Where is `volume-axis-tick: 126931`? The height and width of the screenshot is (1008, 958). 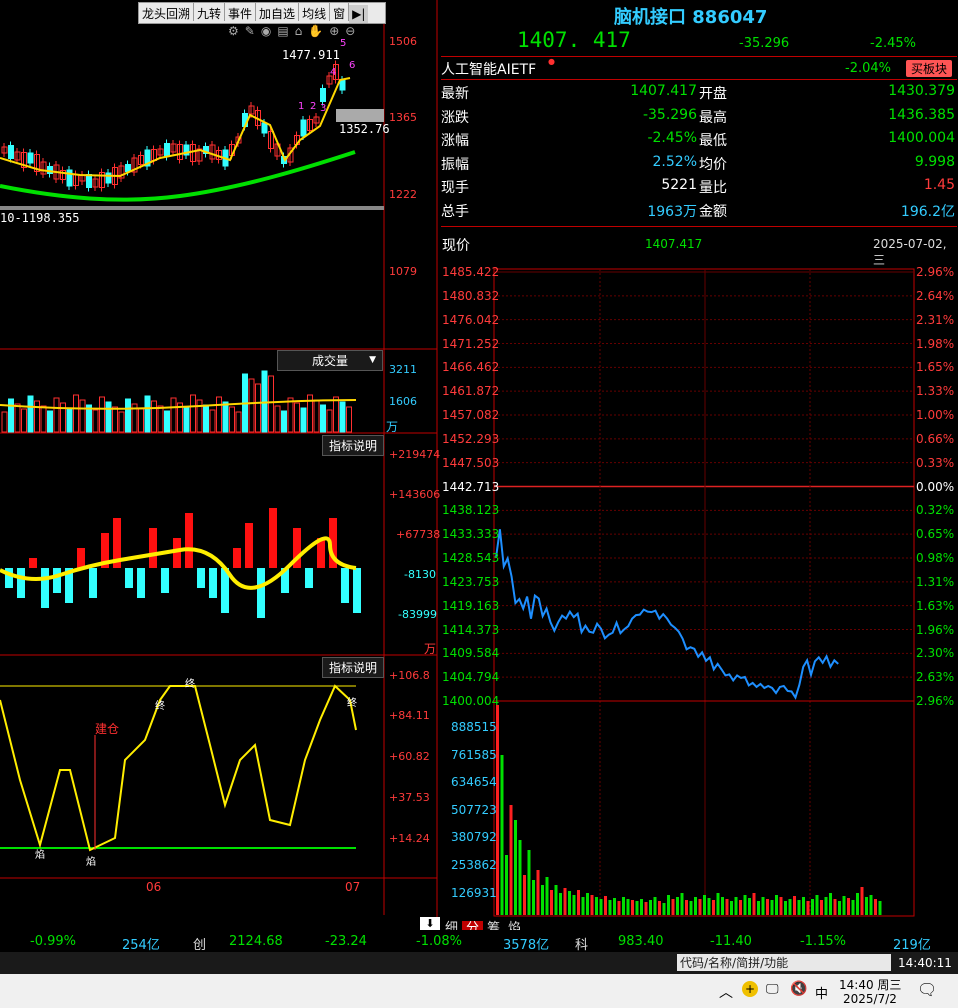
volume-axis-tick: 126931 is located at coordinates (474, 892).